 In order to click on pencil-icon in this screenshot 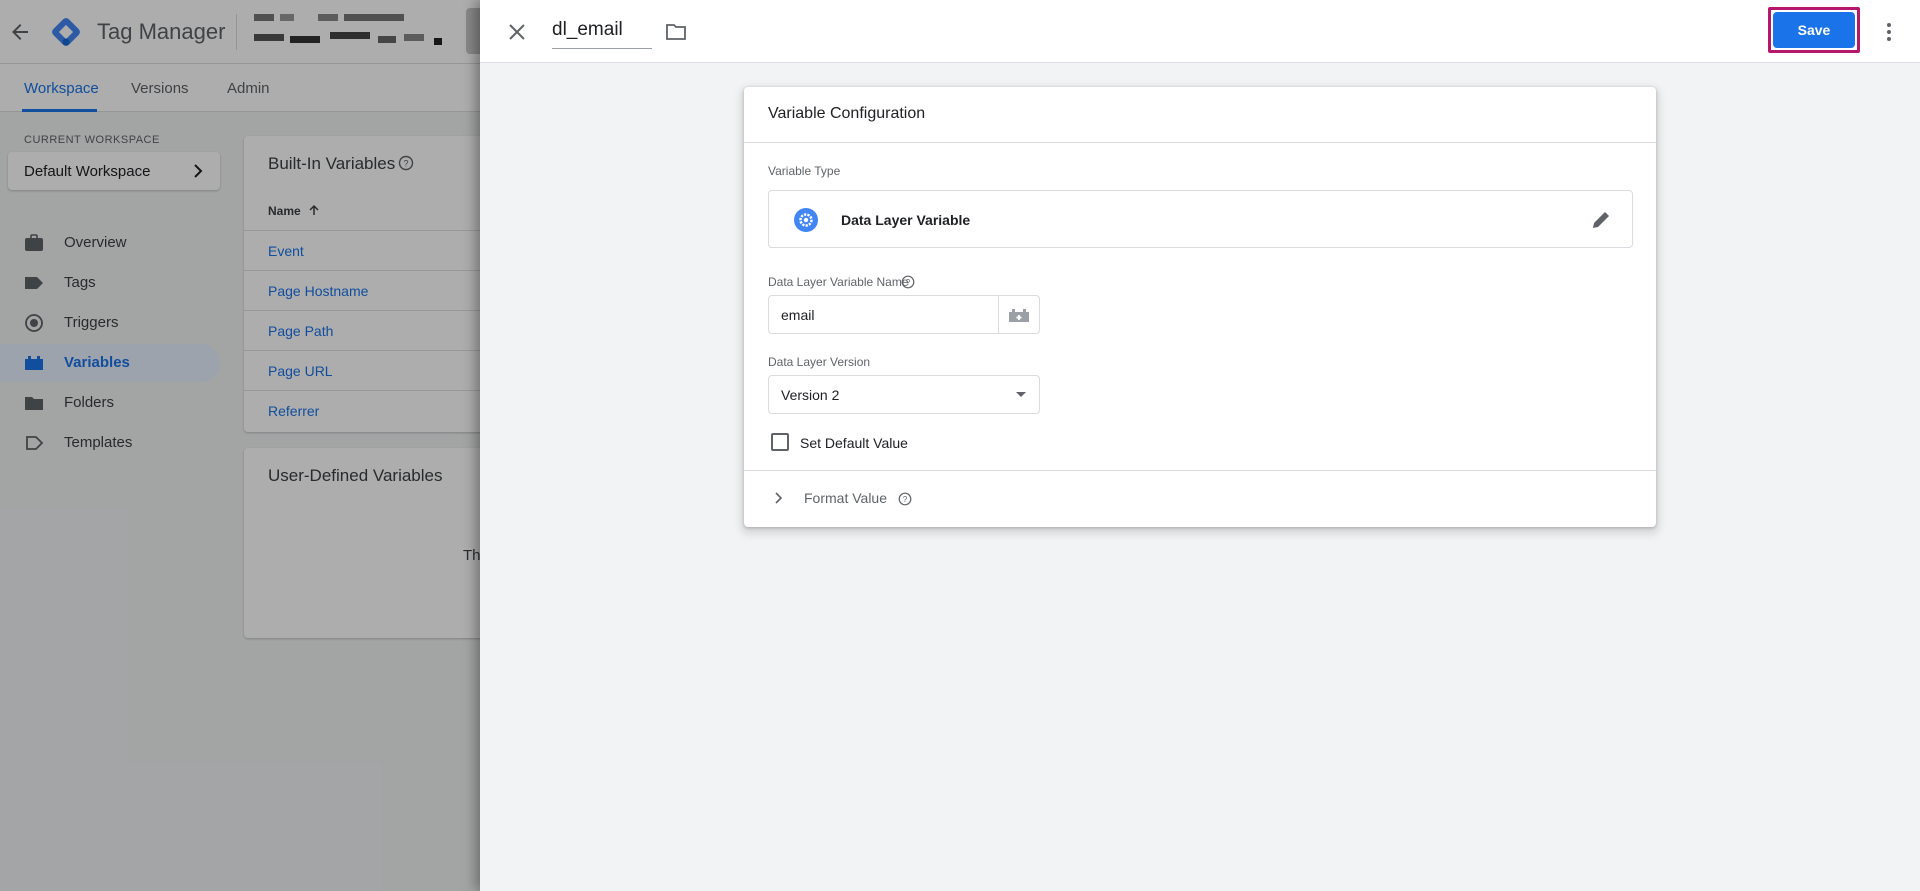, I will do `click(1601, 220)`.